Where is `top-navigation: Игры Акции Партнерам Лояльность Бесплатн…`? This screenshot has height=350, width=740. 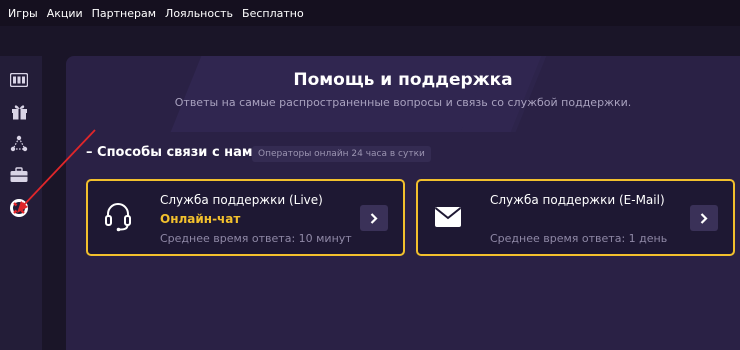
top-navigation: Игры Акции Партнерам Лояльность Бесплатн… is located at coordinates (370, 13).